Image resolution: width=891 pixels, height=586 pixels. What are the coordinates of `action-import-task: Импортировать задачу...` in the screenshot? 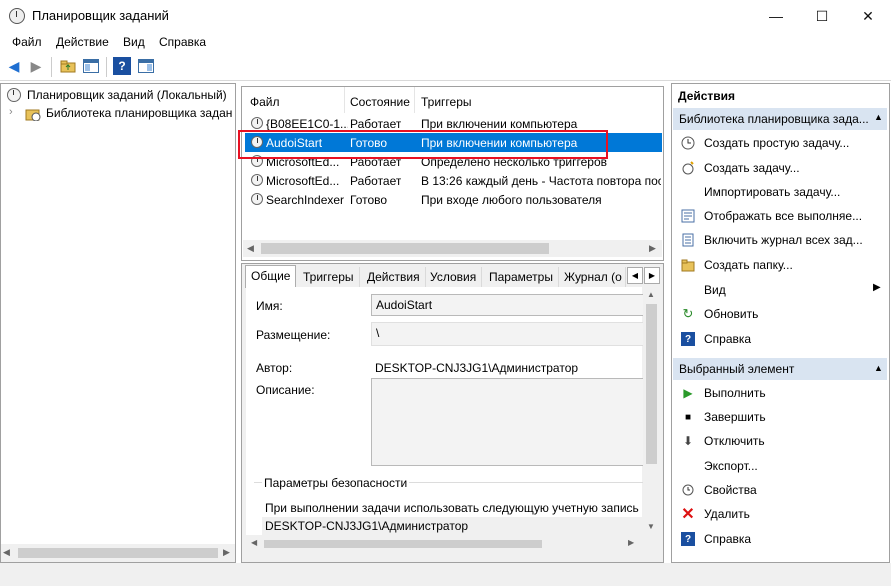 It's located at (780, 192).